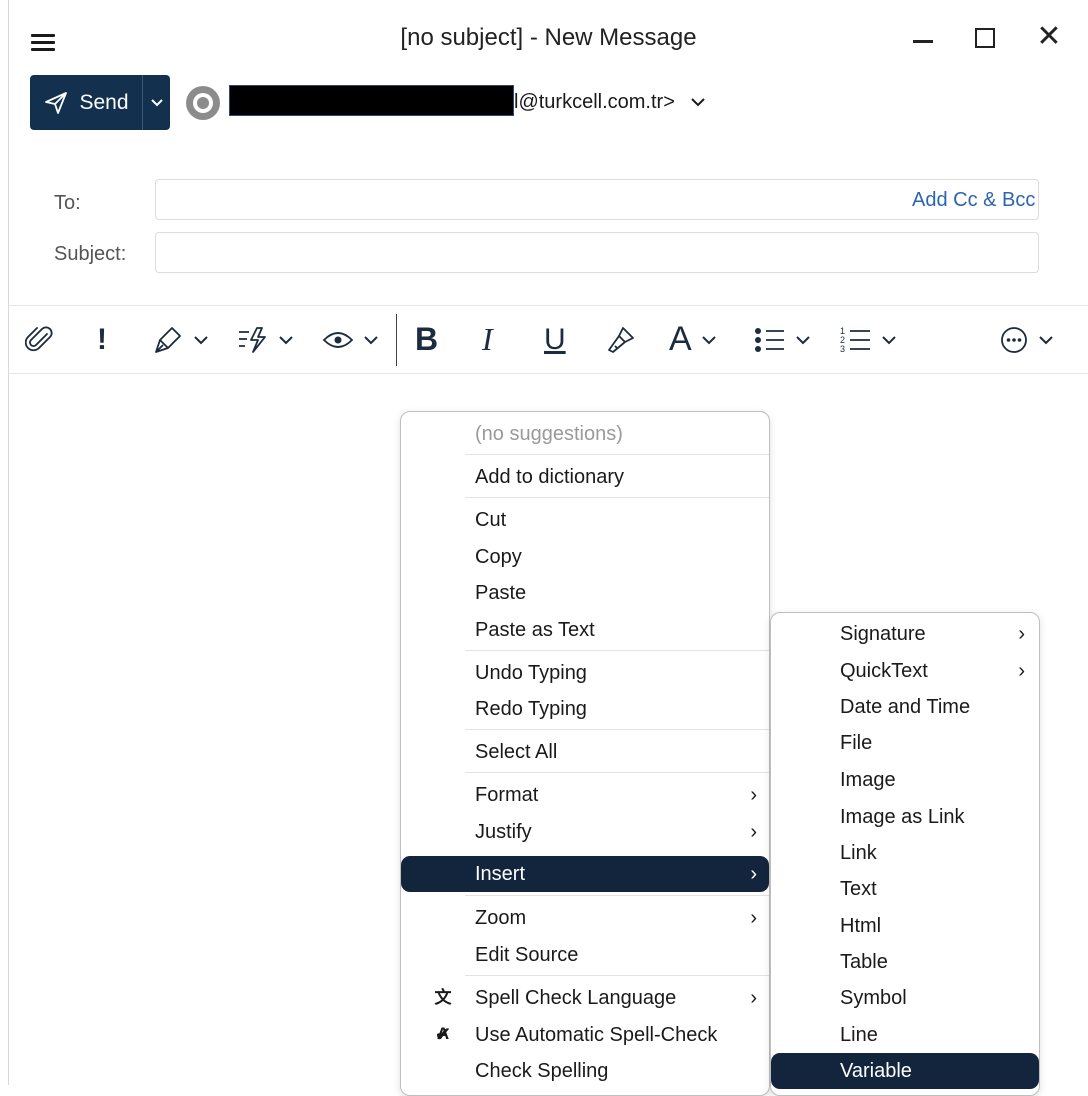  Describe the element at coordinates (585, 1071) in the screenshot. I see `menu-item-check-spelling: Check Spelling` at that location.